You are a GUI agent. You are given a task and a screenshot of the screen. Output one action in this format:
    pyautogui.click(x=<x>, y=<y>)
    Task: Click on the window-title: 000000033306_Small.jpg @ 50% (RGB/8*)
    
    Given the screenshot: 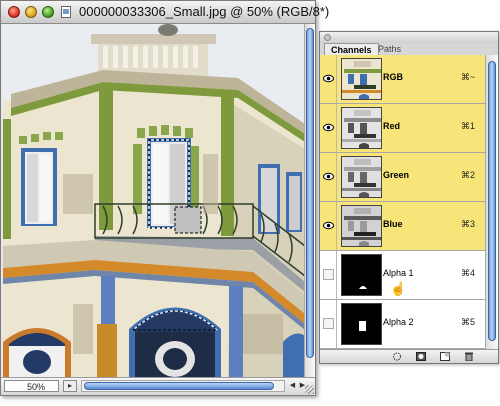 What is the action you would take?
    pyautogui.click(x=204, y=11)
    